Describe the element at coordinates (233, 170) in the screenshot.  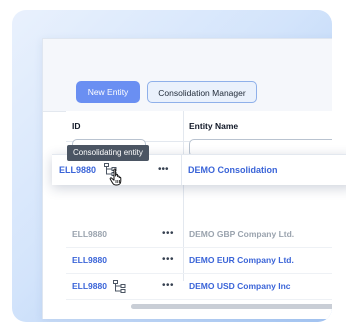
I see `entity-name-link: DEMO Consolidation` at that location.